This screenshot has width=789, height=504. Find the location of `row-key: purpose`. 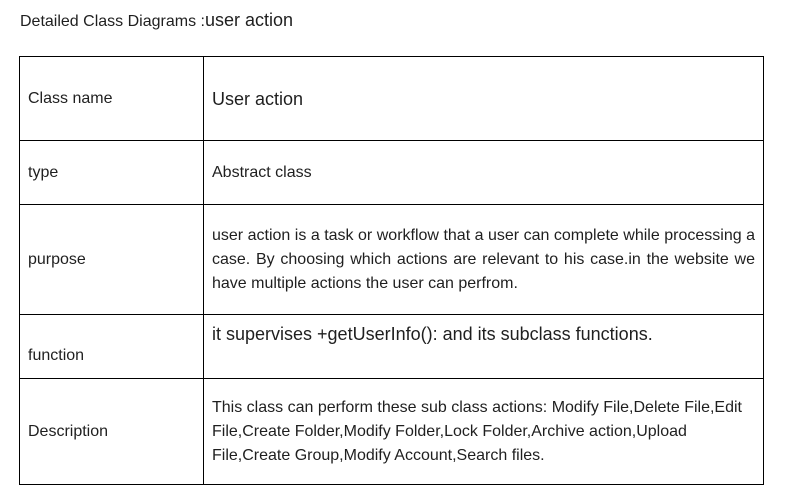

row-key: purpose is located at coordinates (111, 259).